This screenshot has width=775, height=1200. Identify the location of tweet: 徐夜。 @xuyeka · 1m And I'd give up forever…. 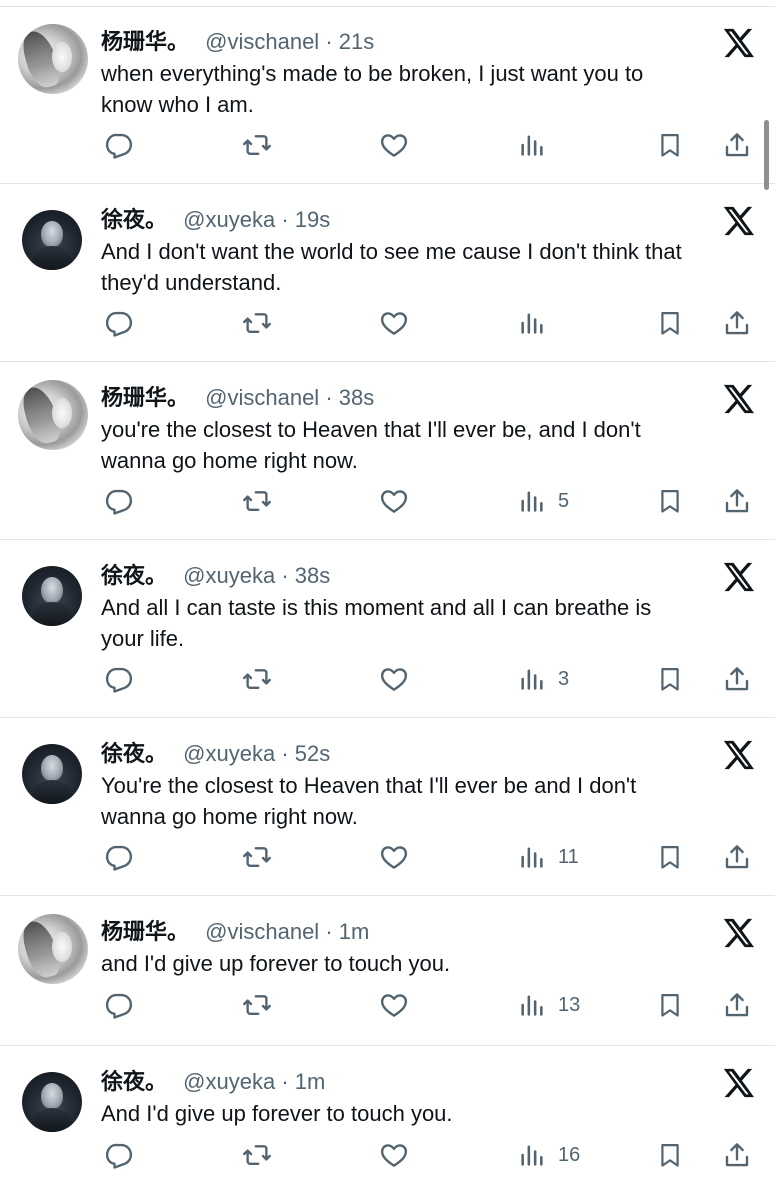
(387, 1123).